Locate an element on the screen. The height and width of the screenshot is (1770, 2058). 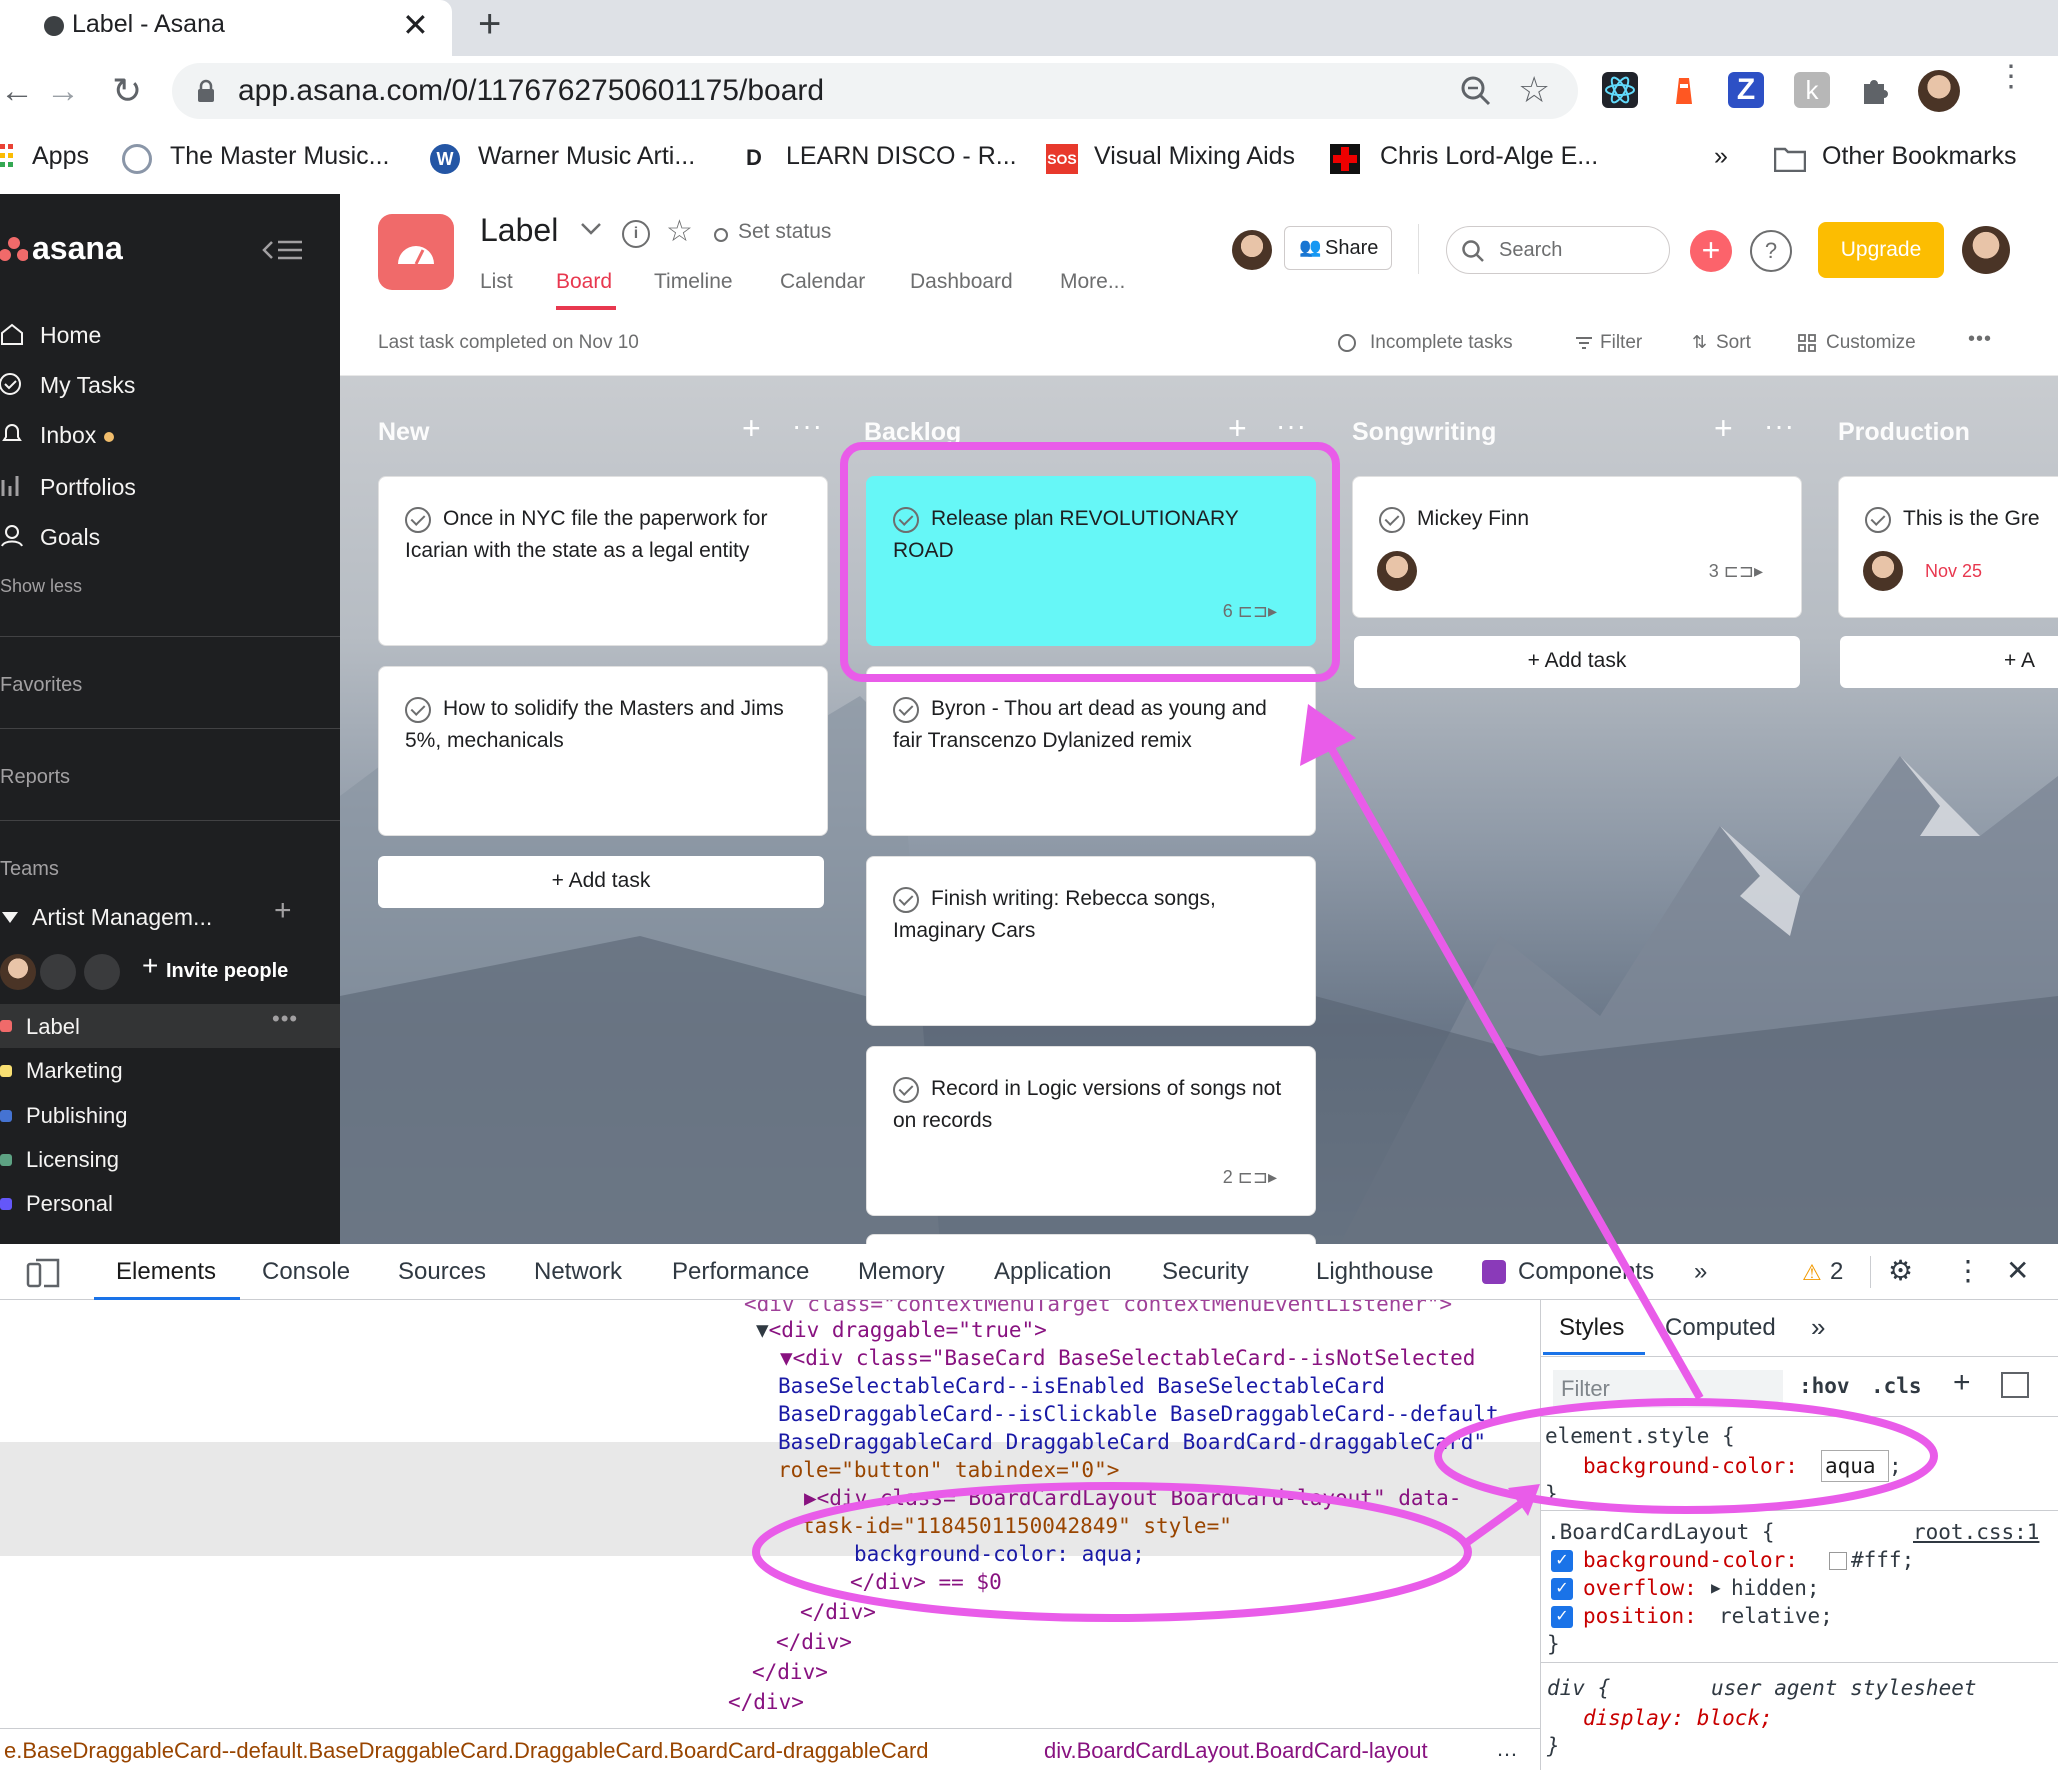
task-card: This is the Gre Nov 25 is located at coordinates (1948, 547).